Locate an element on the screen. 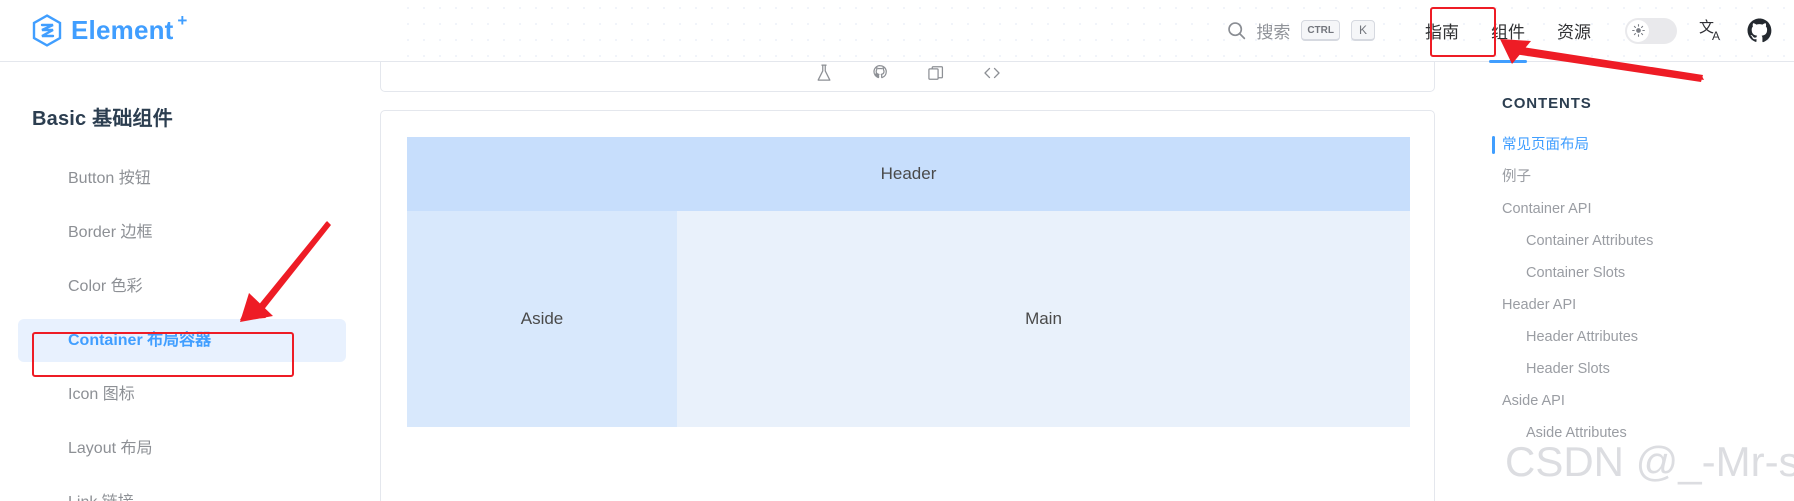  sidebar-item-link: Link 链接 is located at coordinates (182, 491).